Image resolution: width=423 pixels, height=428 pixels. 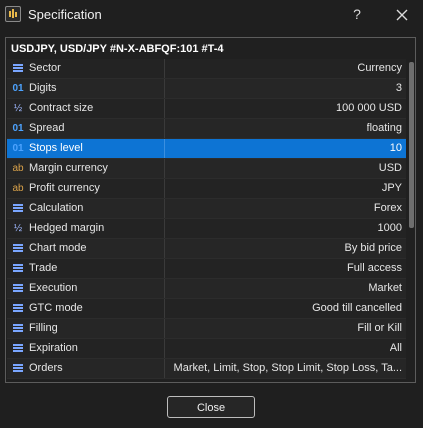 What do you see at coordinates (379, 328) in the screenshot?
I see `property-value: Fill or Kill` at bounding box center [379, 328].